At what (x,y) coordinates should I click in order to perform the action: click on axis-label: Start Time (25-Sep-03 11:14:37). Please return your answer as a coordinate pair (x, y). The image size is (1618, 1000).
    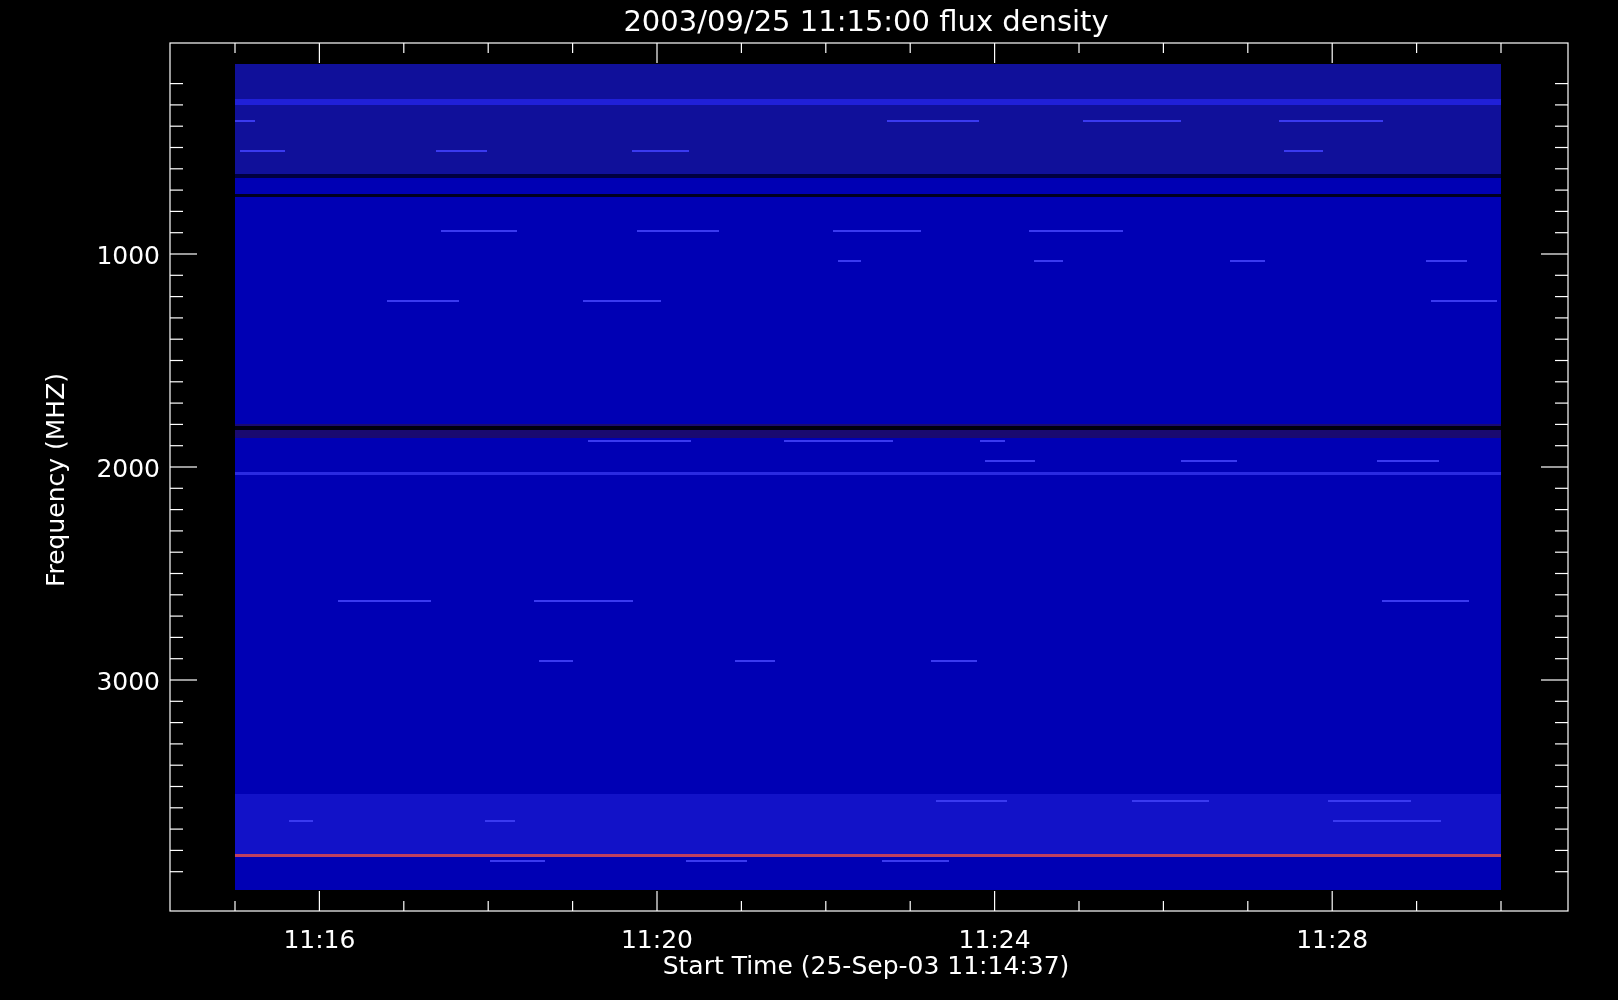
    Looking at the image, I should click on (866, 965).